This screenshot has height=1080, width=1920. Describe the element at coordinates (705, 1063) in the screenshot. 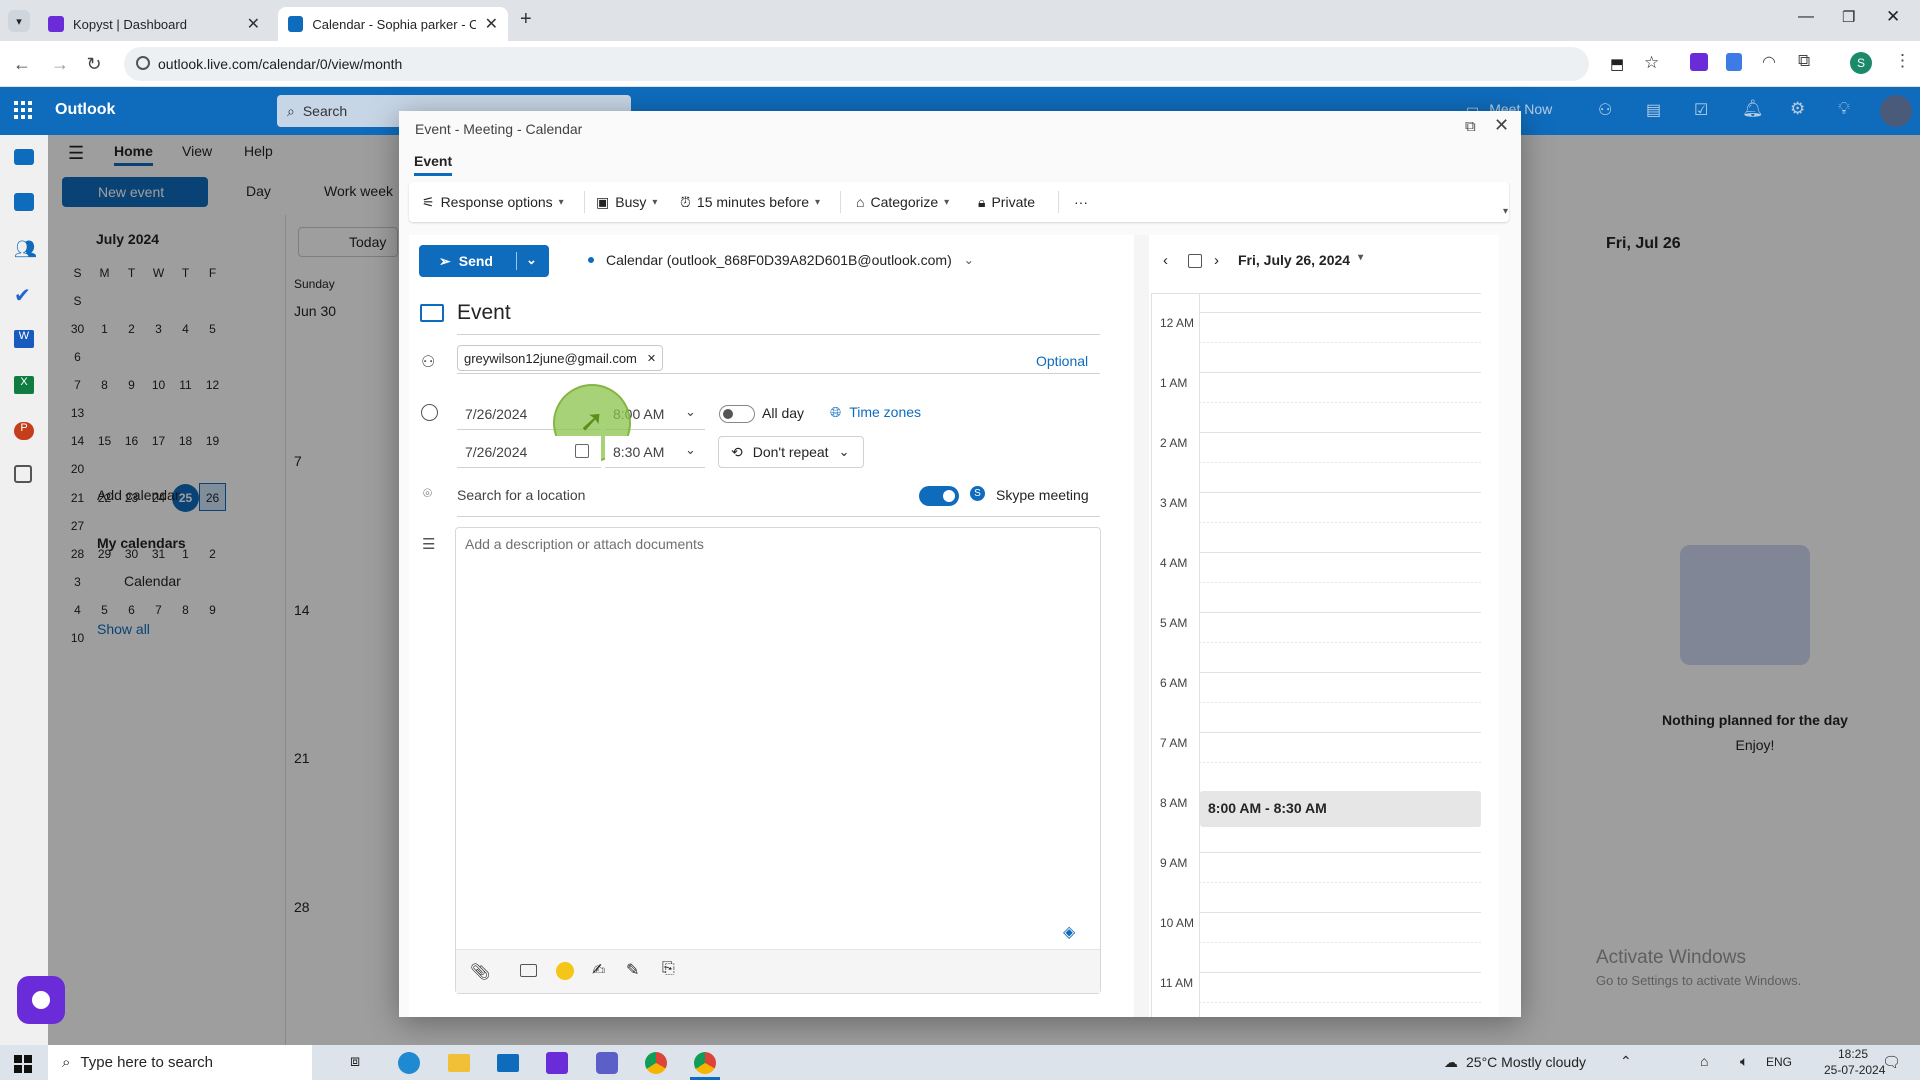

I see `chrome-active-taskbar-icon` at that location.